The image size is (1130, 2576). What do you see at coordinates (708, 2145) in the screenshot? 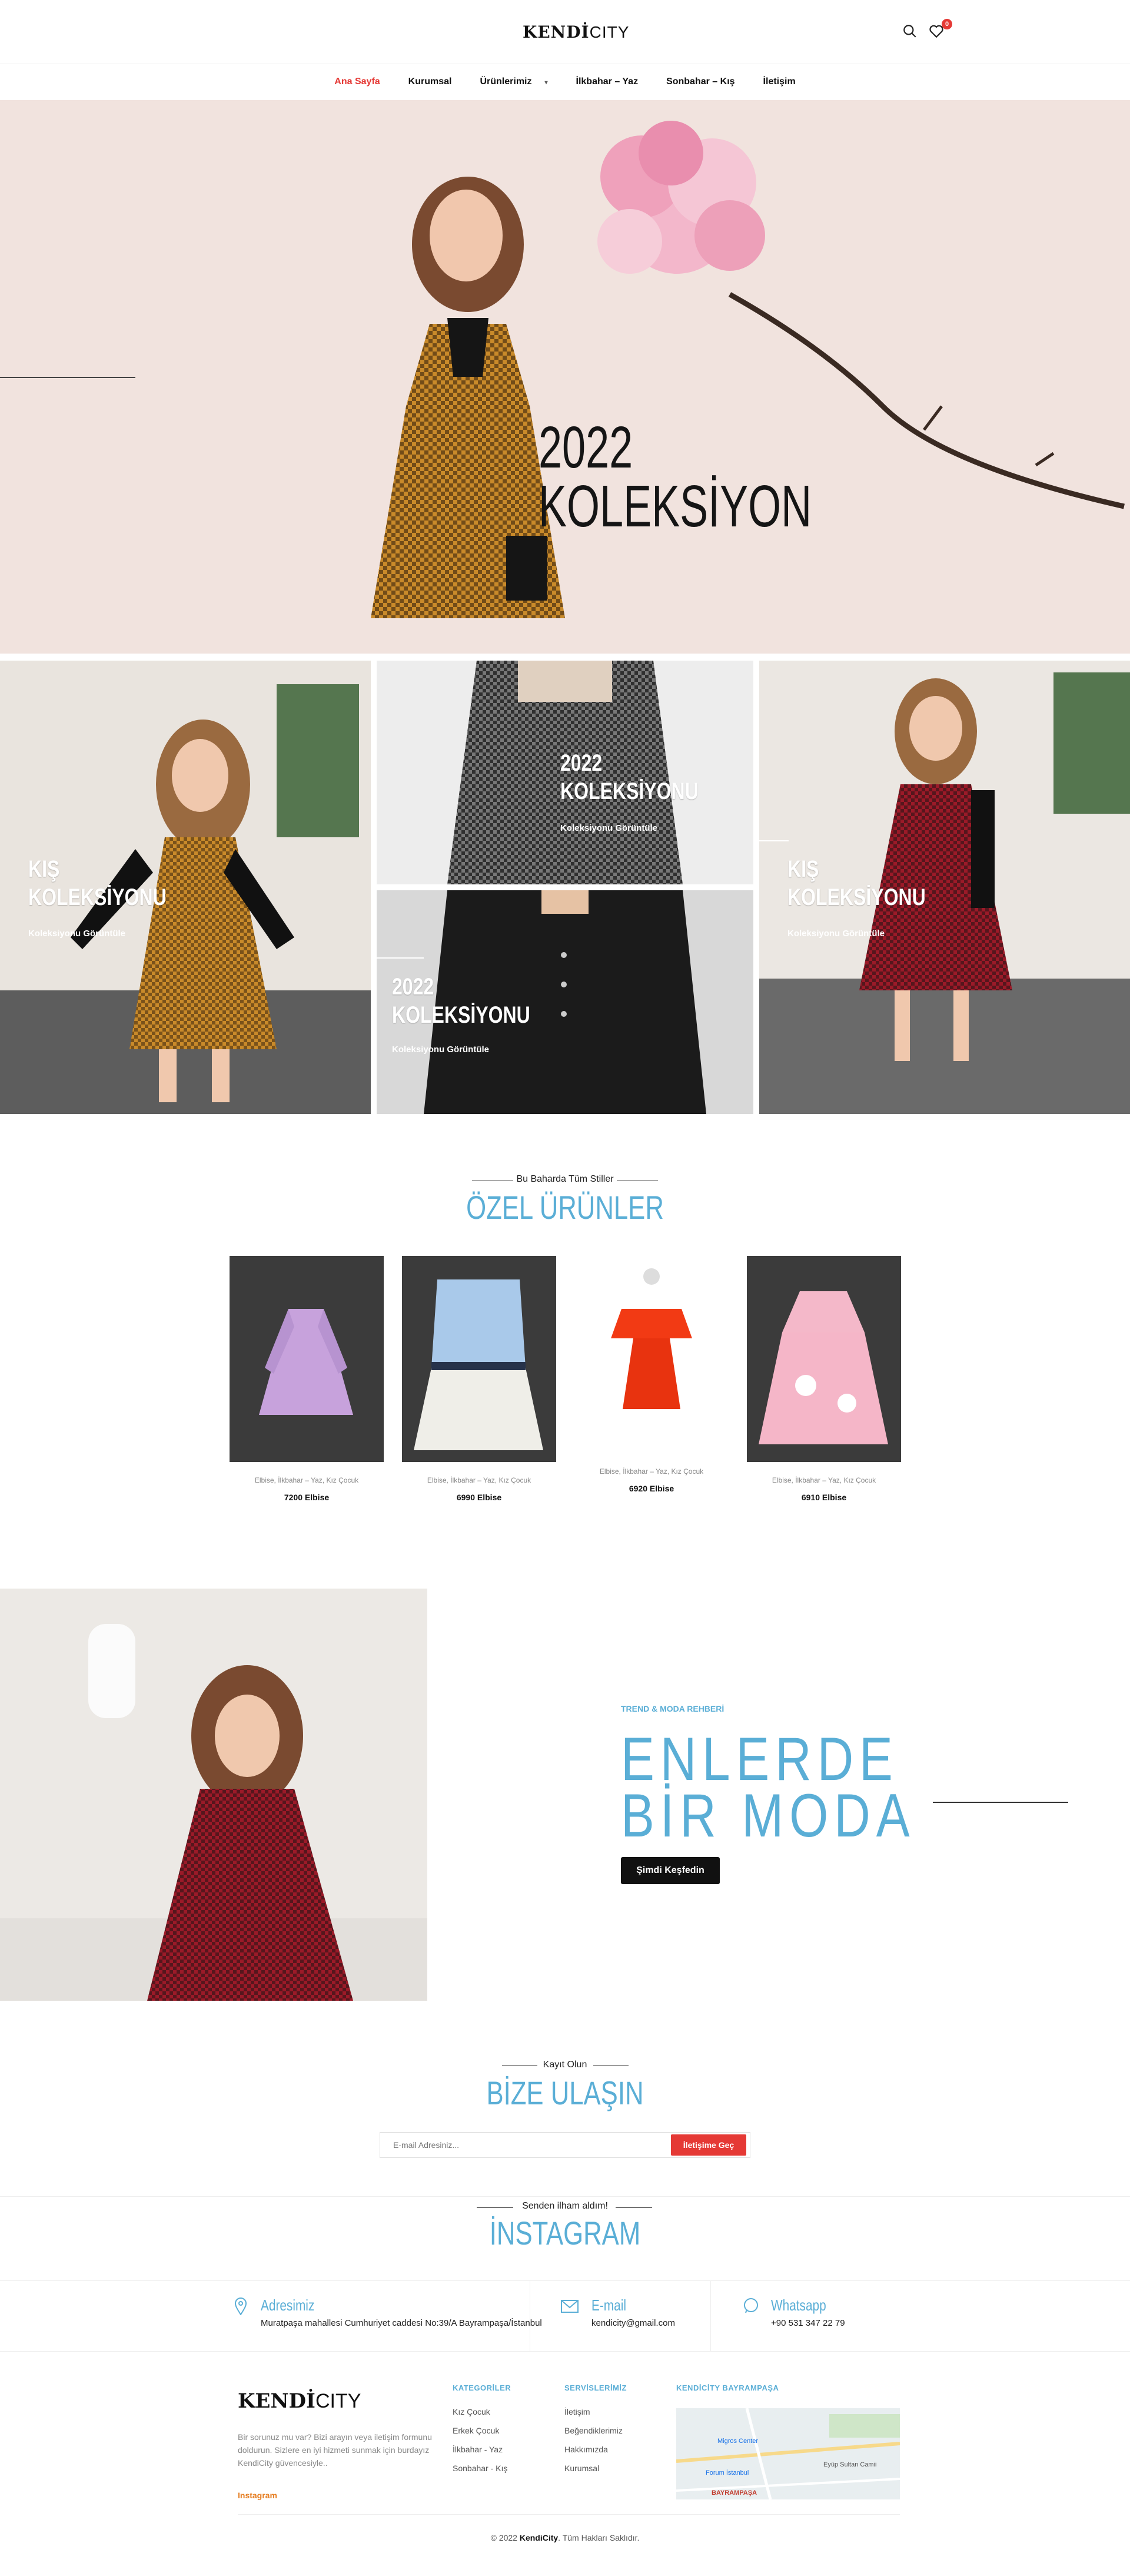
I see `contact-submit-button: İletişime Geç` at bounding box center [708, 2145].